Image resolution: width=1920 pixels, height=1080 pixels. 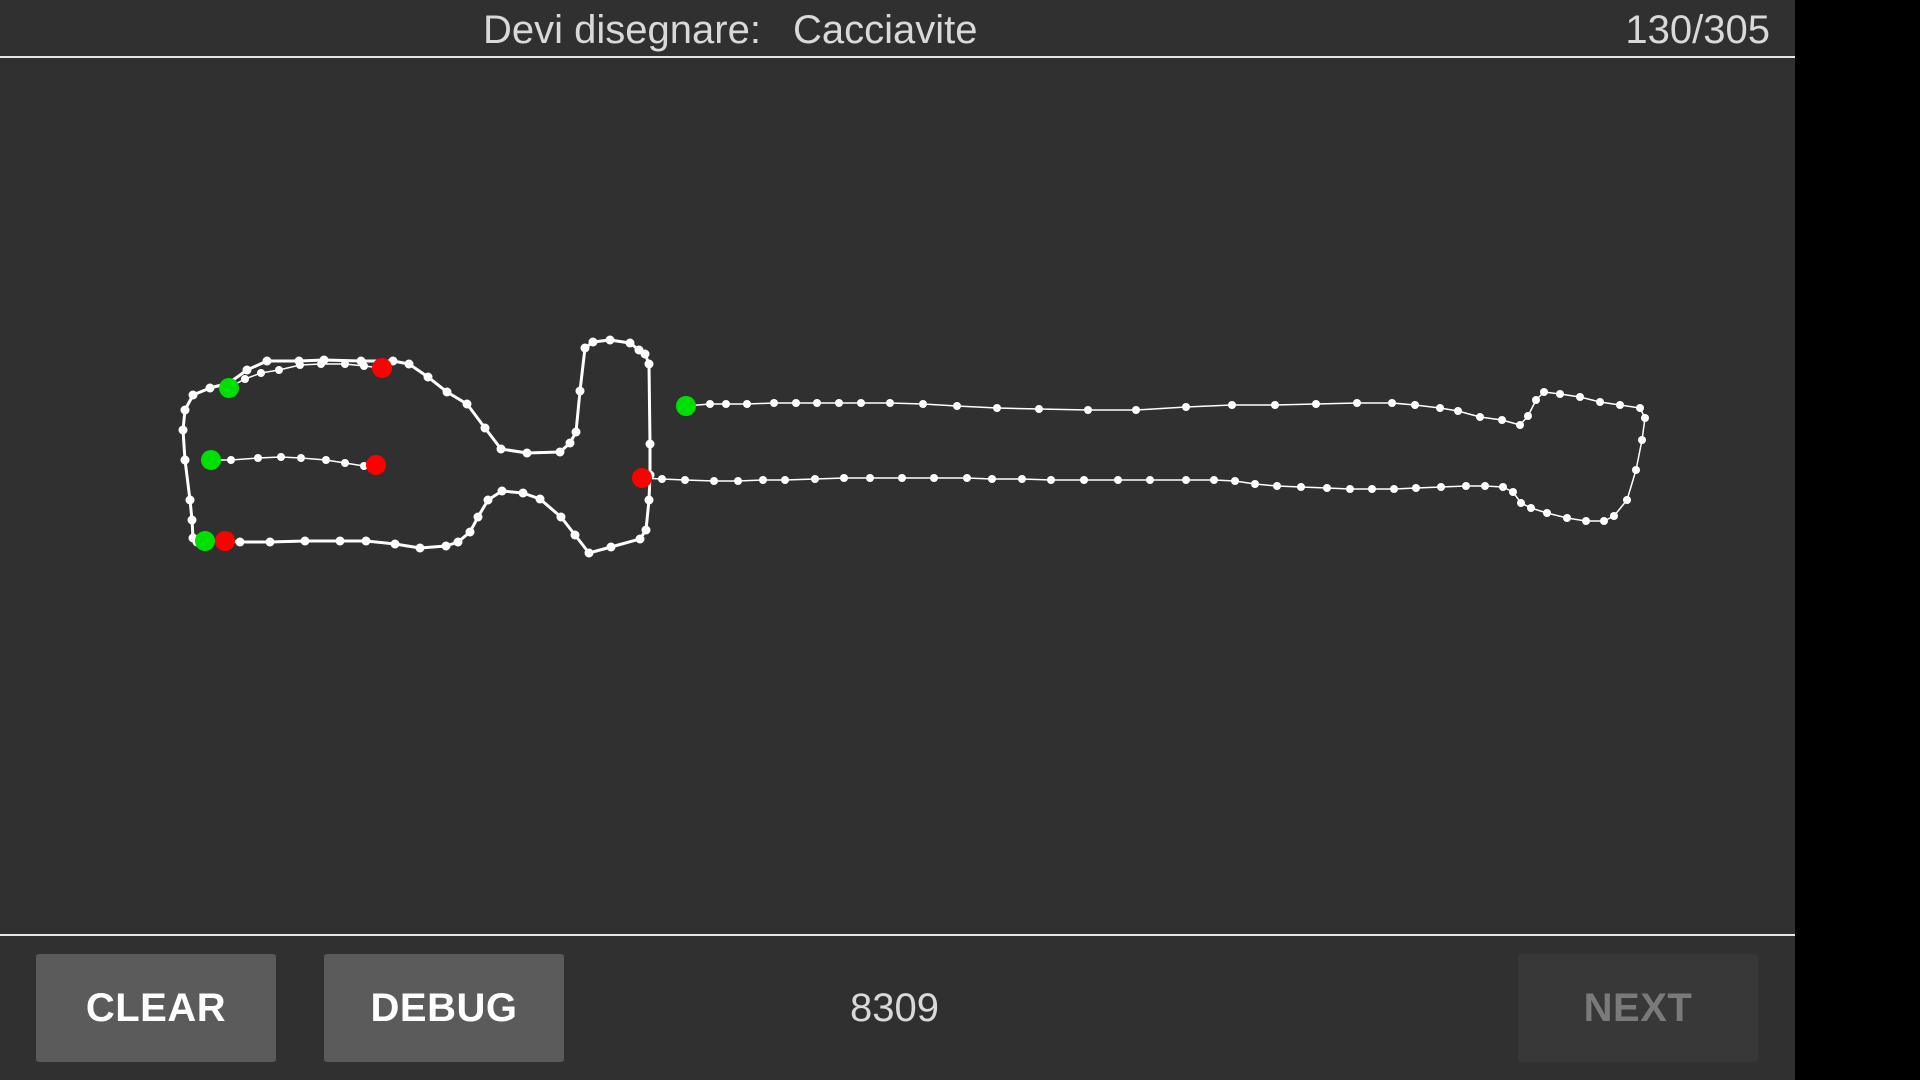 I want to click on score-value: 8309, so click(x=894, y=1008).